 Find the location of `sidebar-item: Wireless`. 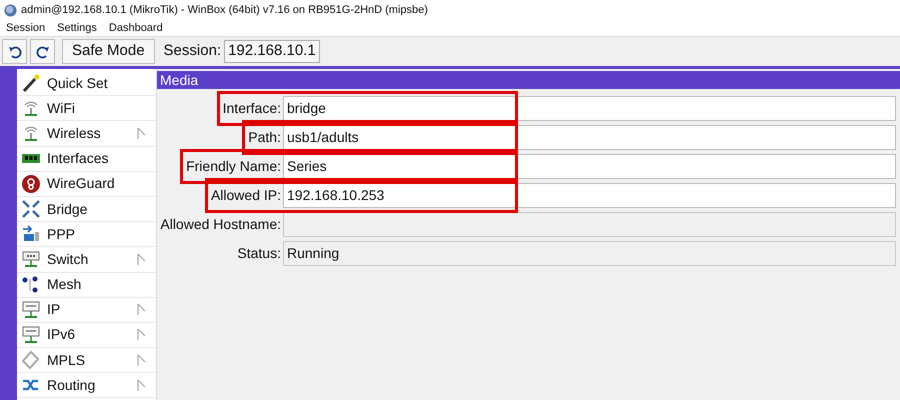

sidebar-item: Wireless is located at coordinates (86, 134).